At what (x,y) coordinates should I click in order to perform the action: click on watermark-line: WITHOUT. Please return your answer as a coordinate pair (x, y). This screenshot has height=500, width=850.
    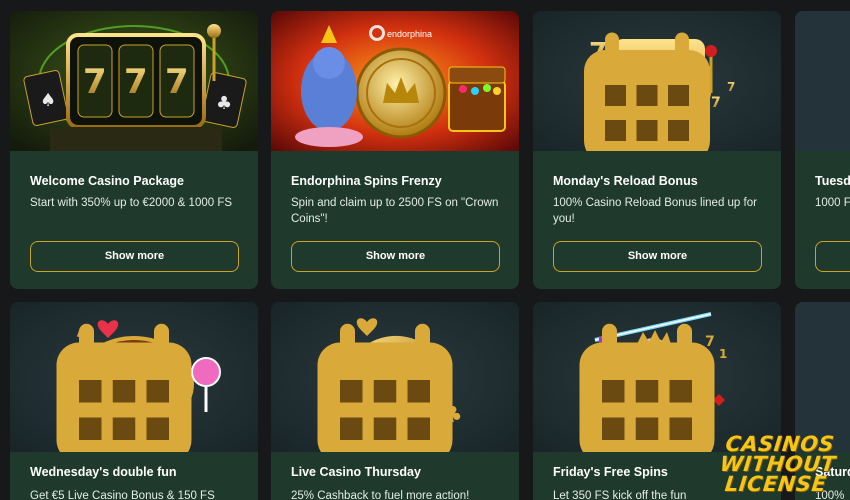
    Looking at the image, I should click on (778, 464).